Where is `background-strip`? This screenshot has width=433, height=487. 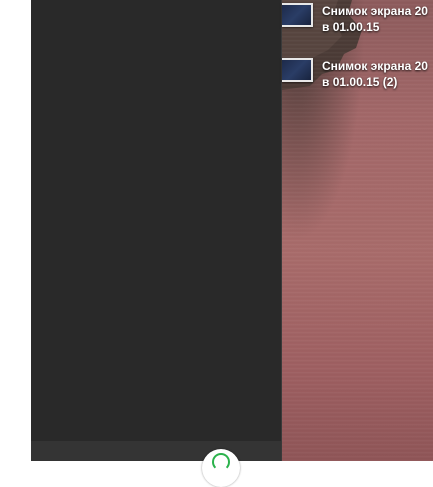 background-strip is located at coordinates (15, 230).